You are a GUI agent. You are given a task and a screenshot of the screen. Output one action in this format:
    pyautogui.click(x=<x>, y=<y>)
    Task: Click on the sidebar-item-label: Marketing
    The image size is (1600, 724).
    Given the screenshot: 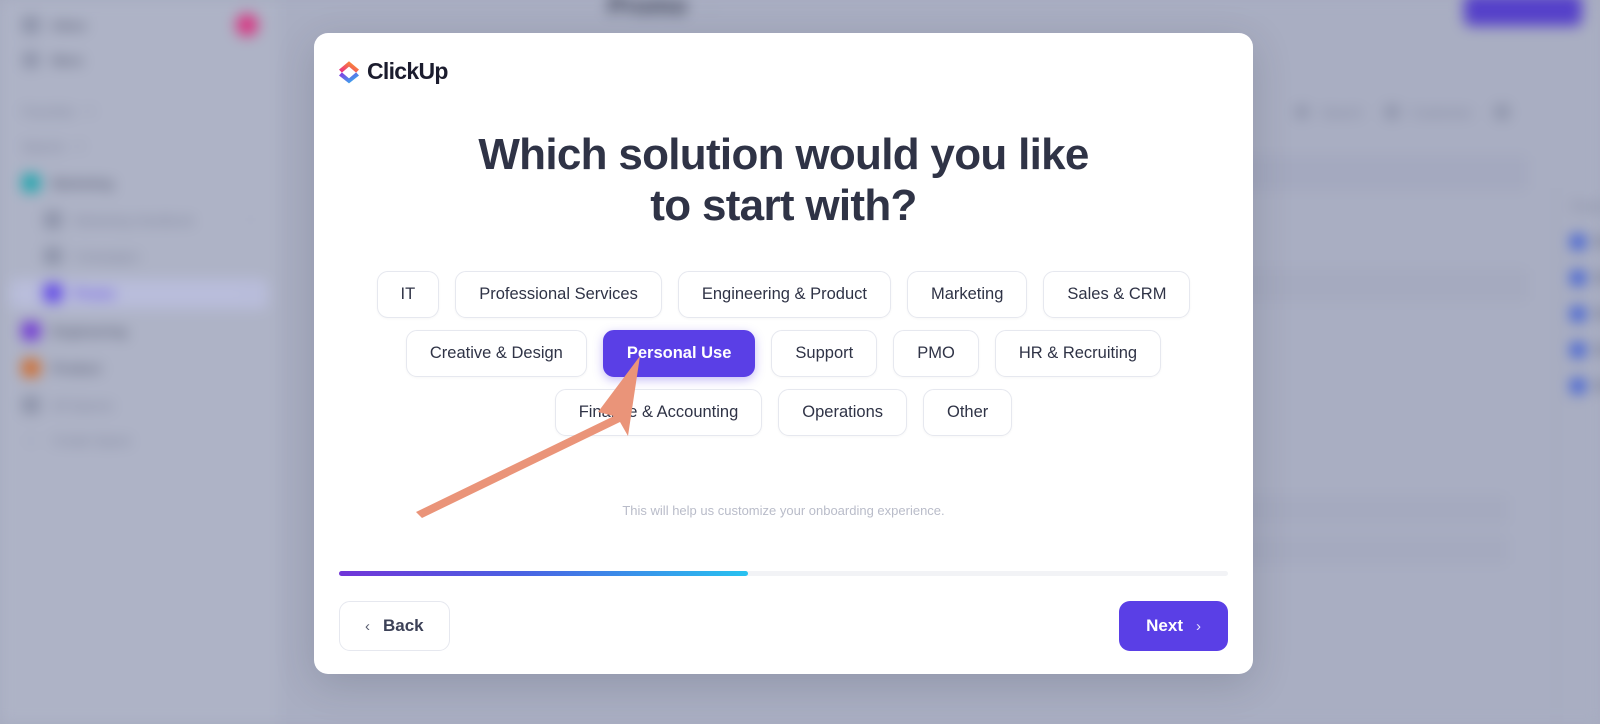 What is the action you would take?
    pyautogui.click(x=83, y=183)
    